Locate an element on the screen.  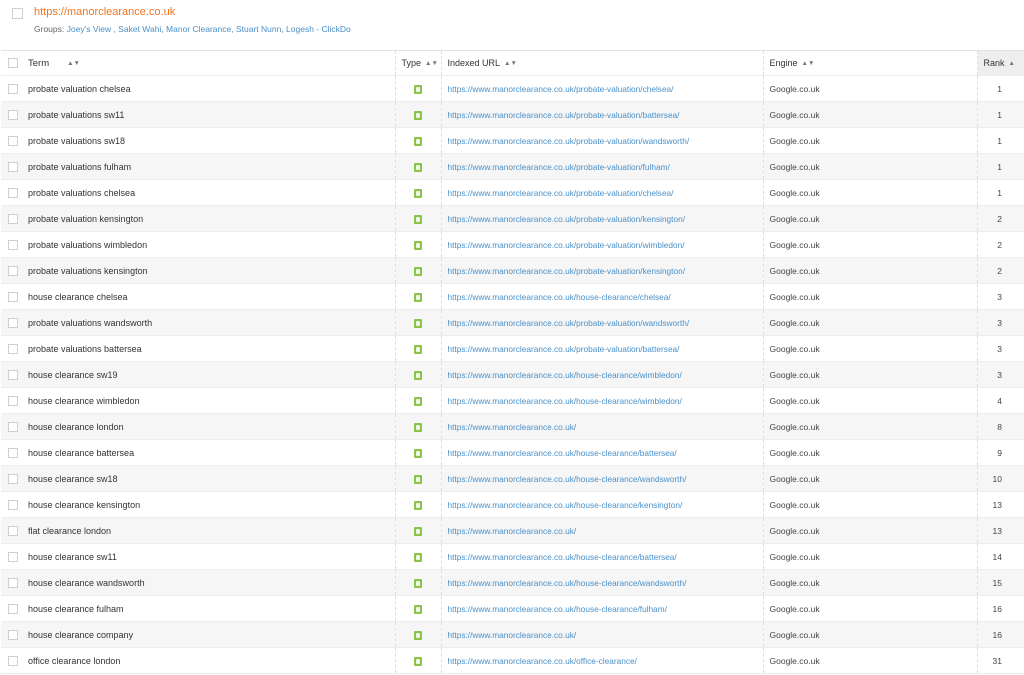
term-text: house clearance wimbledon is located at coordinates (84, 400).